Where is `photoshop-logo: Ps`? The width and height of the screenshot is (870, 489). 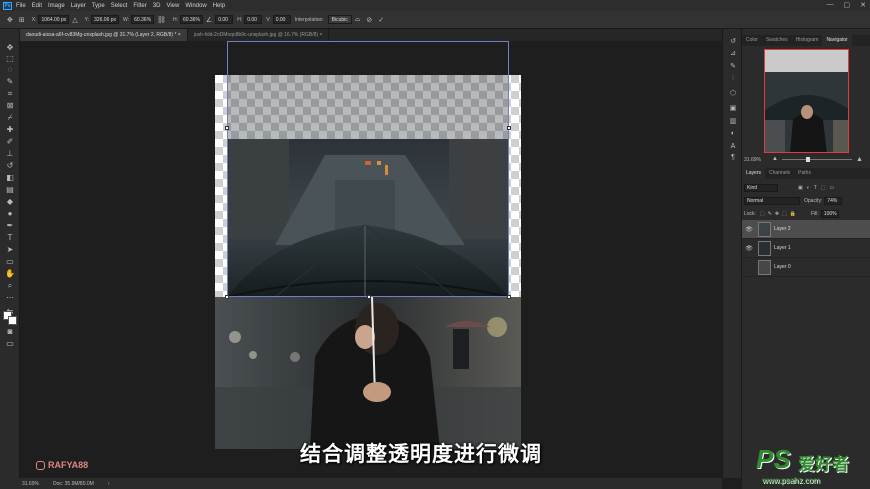 photoshop-logo: Ps is located at coordinates (7, 5).